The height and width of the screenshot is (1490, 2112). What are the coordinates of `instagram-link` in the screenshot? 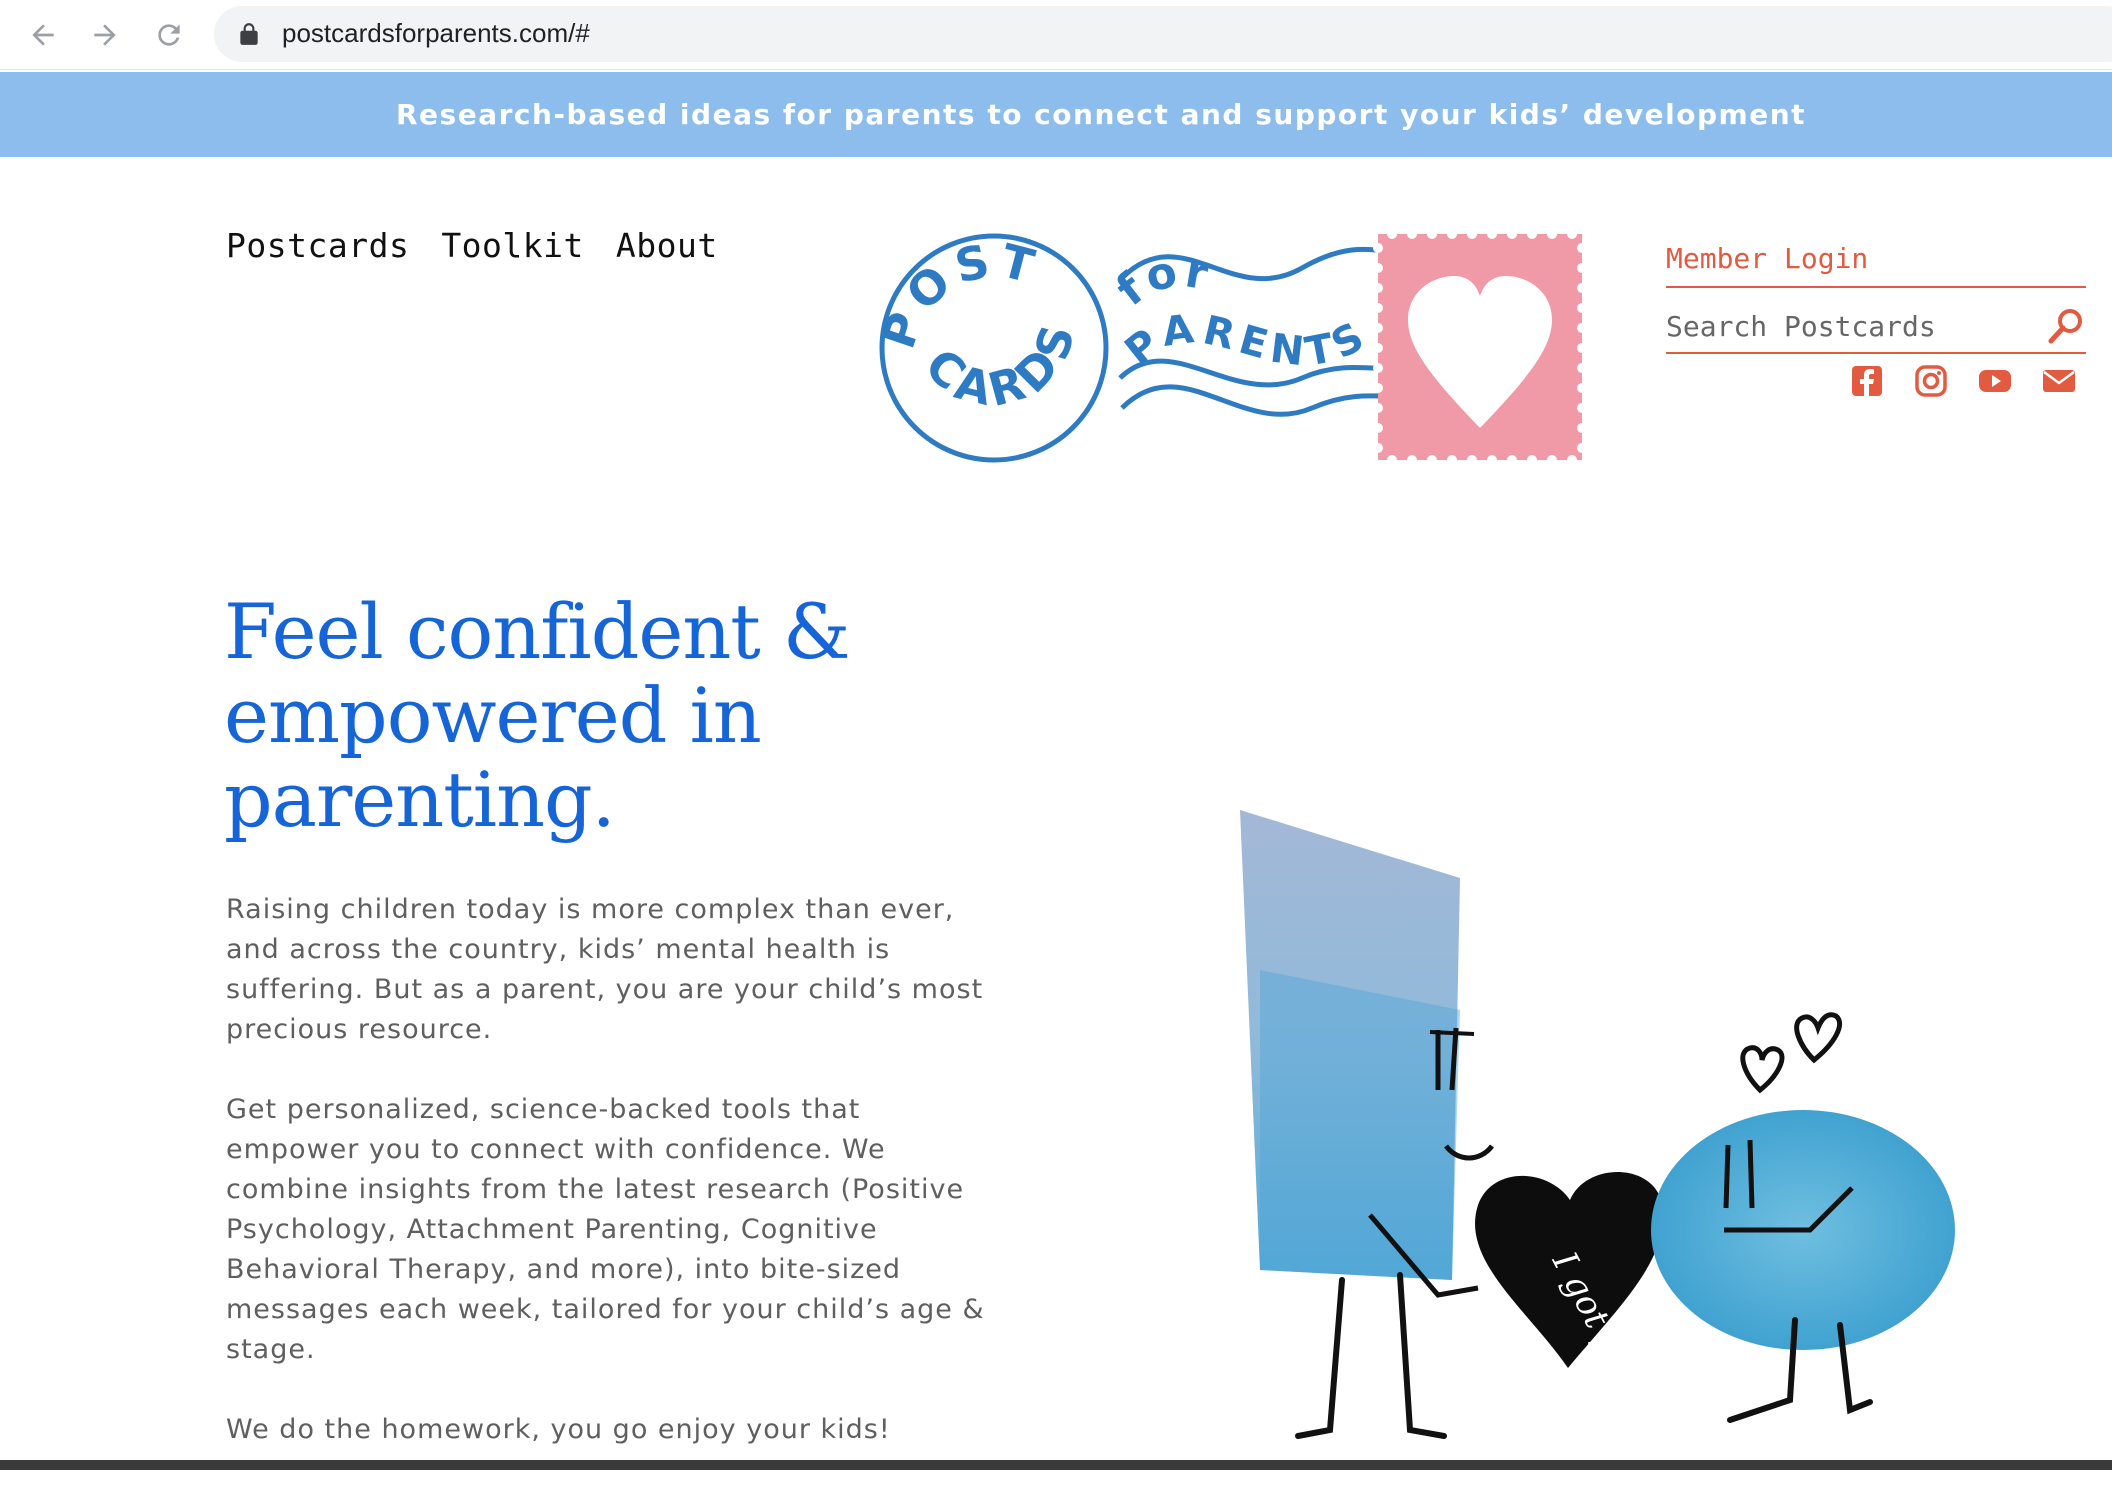 It's located at (1931, 381).